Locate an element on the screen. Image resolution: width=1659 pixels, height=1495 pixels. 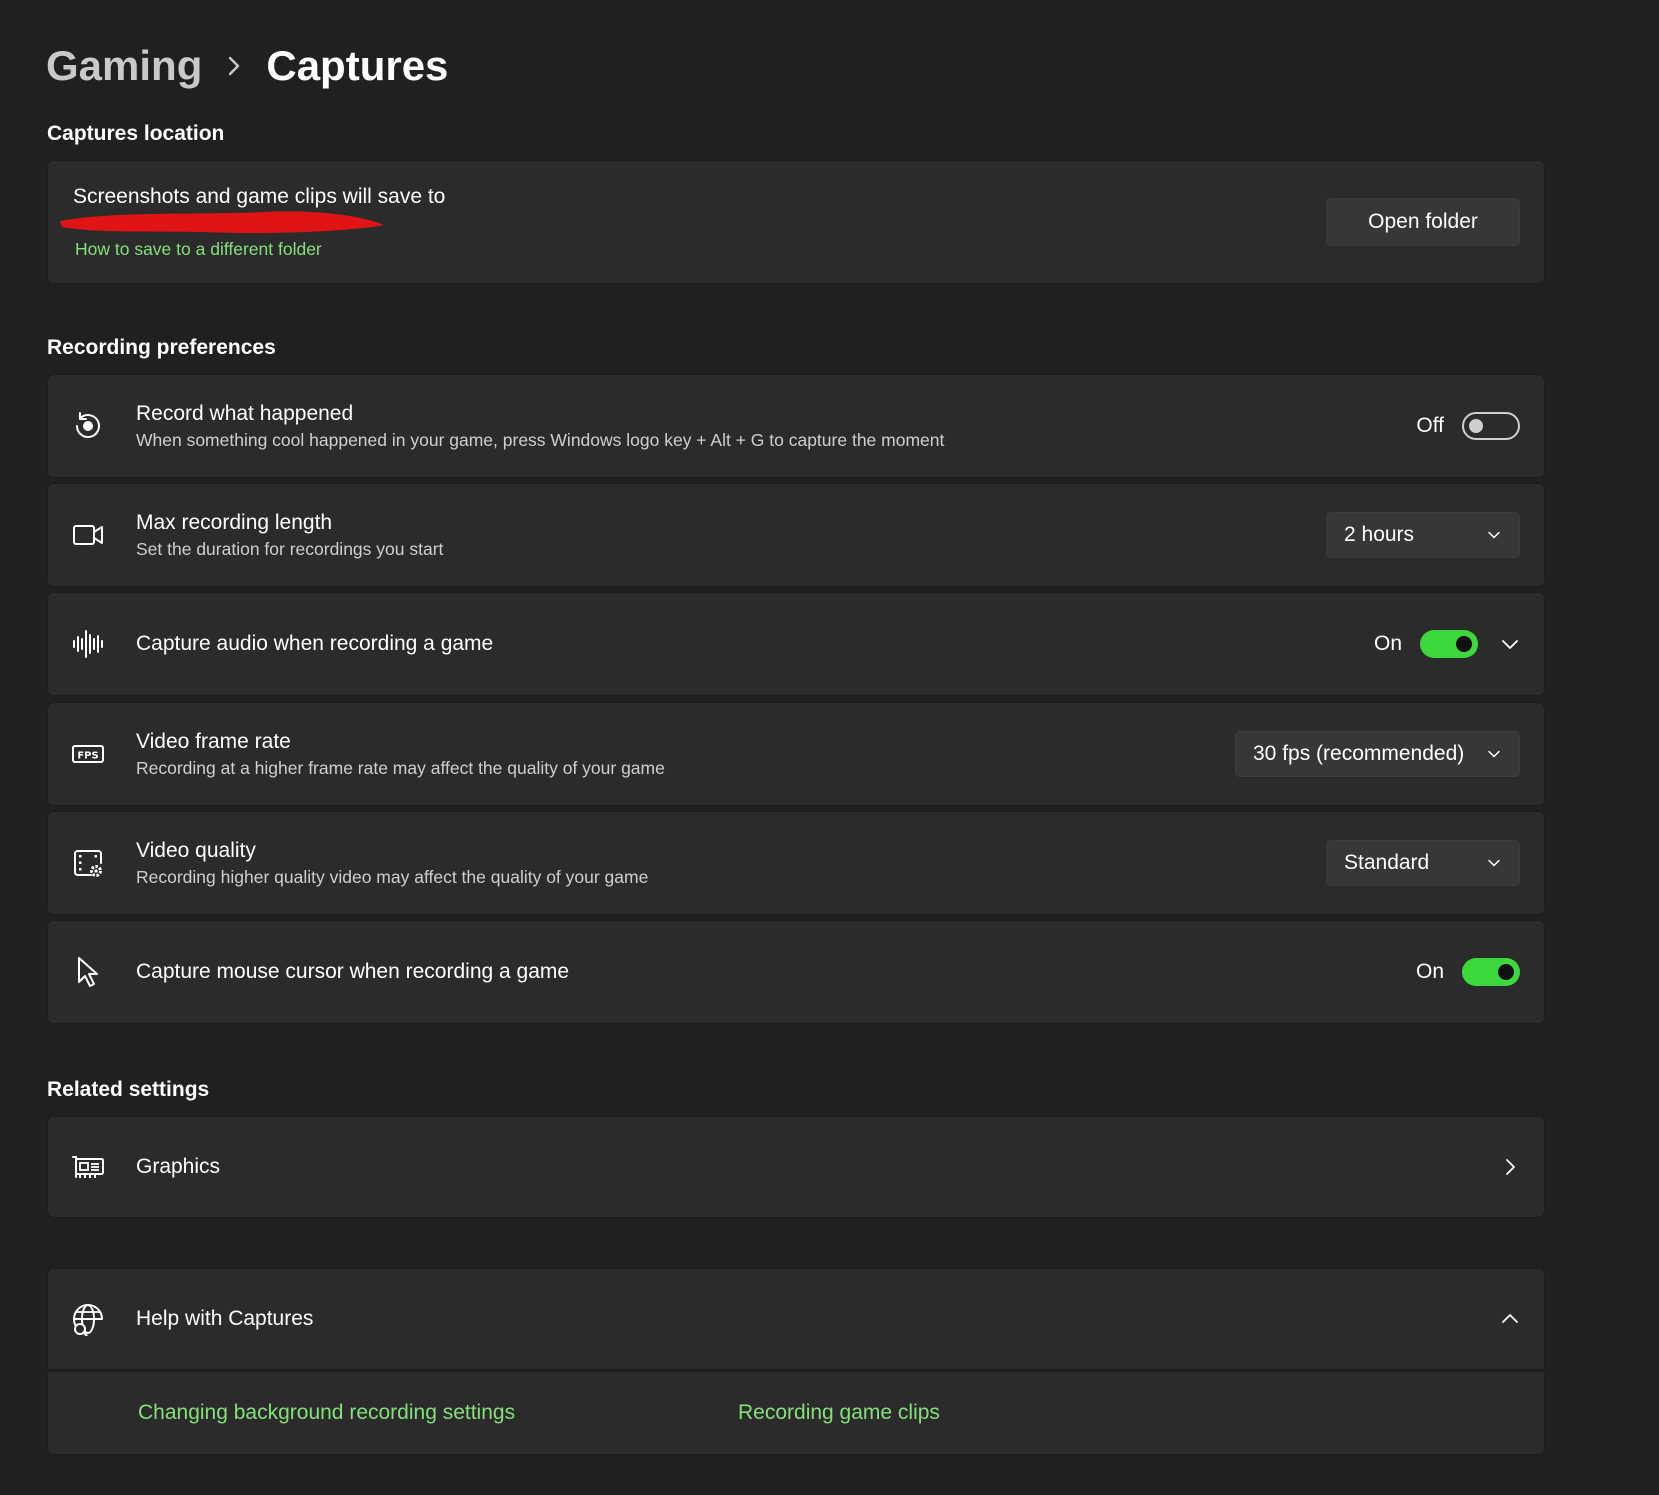
svg-text: FPS is located at coordinates (87, 756).